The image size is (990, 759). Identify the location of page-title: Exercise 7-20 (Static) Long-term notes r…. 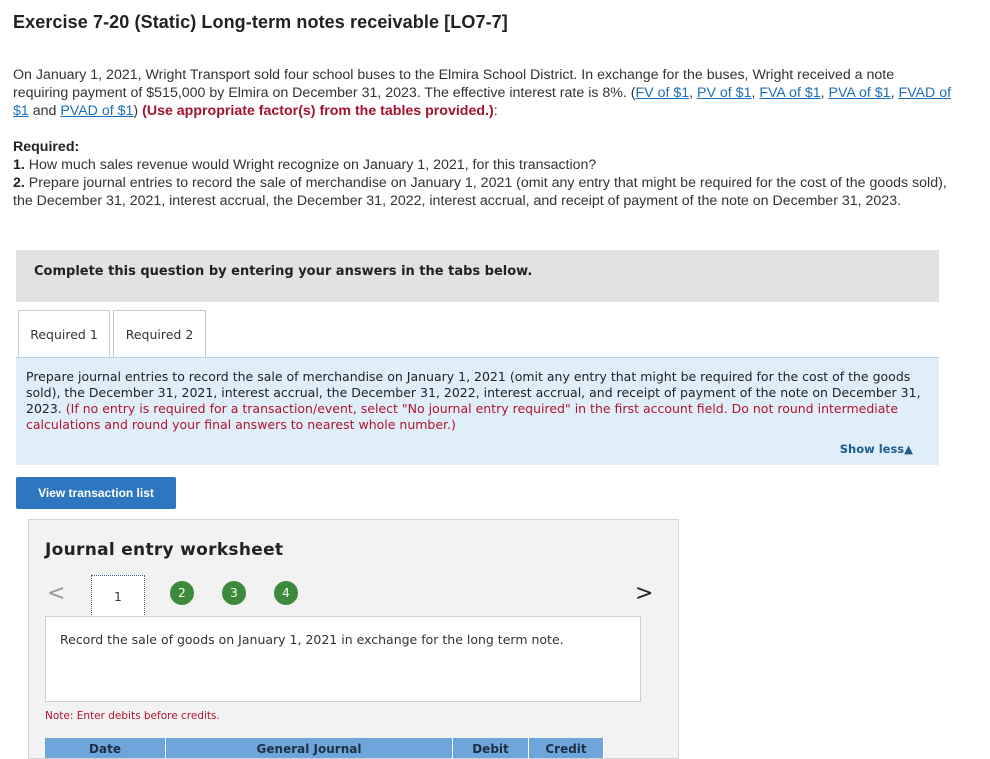
(260, 22).